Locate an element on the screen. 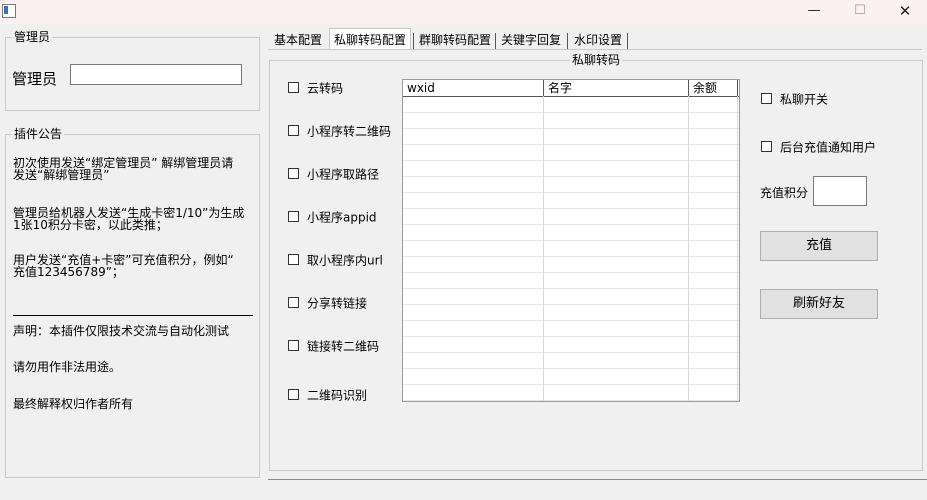  refresh-friends-button: 刷新好友 is located at coordinates (819, 304).